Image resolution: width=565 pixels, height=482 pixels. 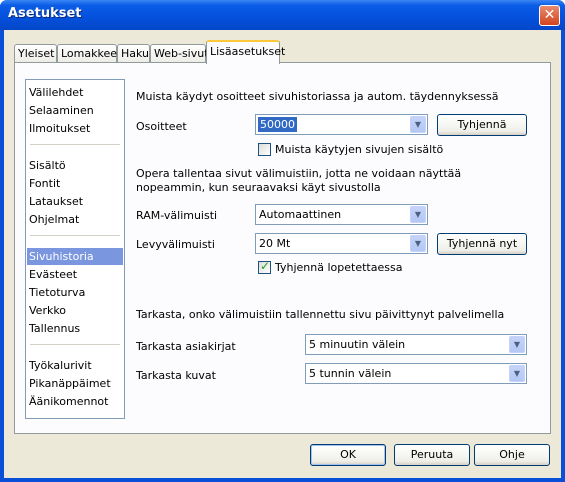 I want to click on category-item: Tietoturva, so click(x=75, y=292).